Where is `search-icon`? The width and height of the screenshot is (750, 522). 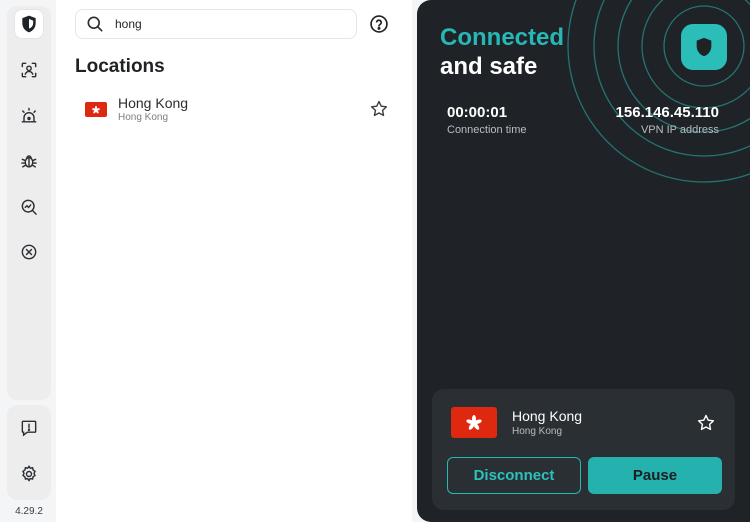
search-icon is located at coordinates (95, 24).